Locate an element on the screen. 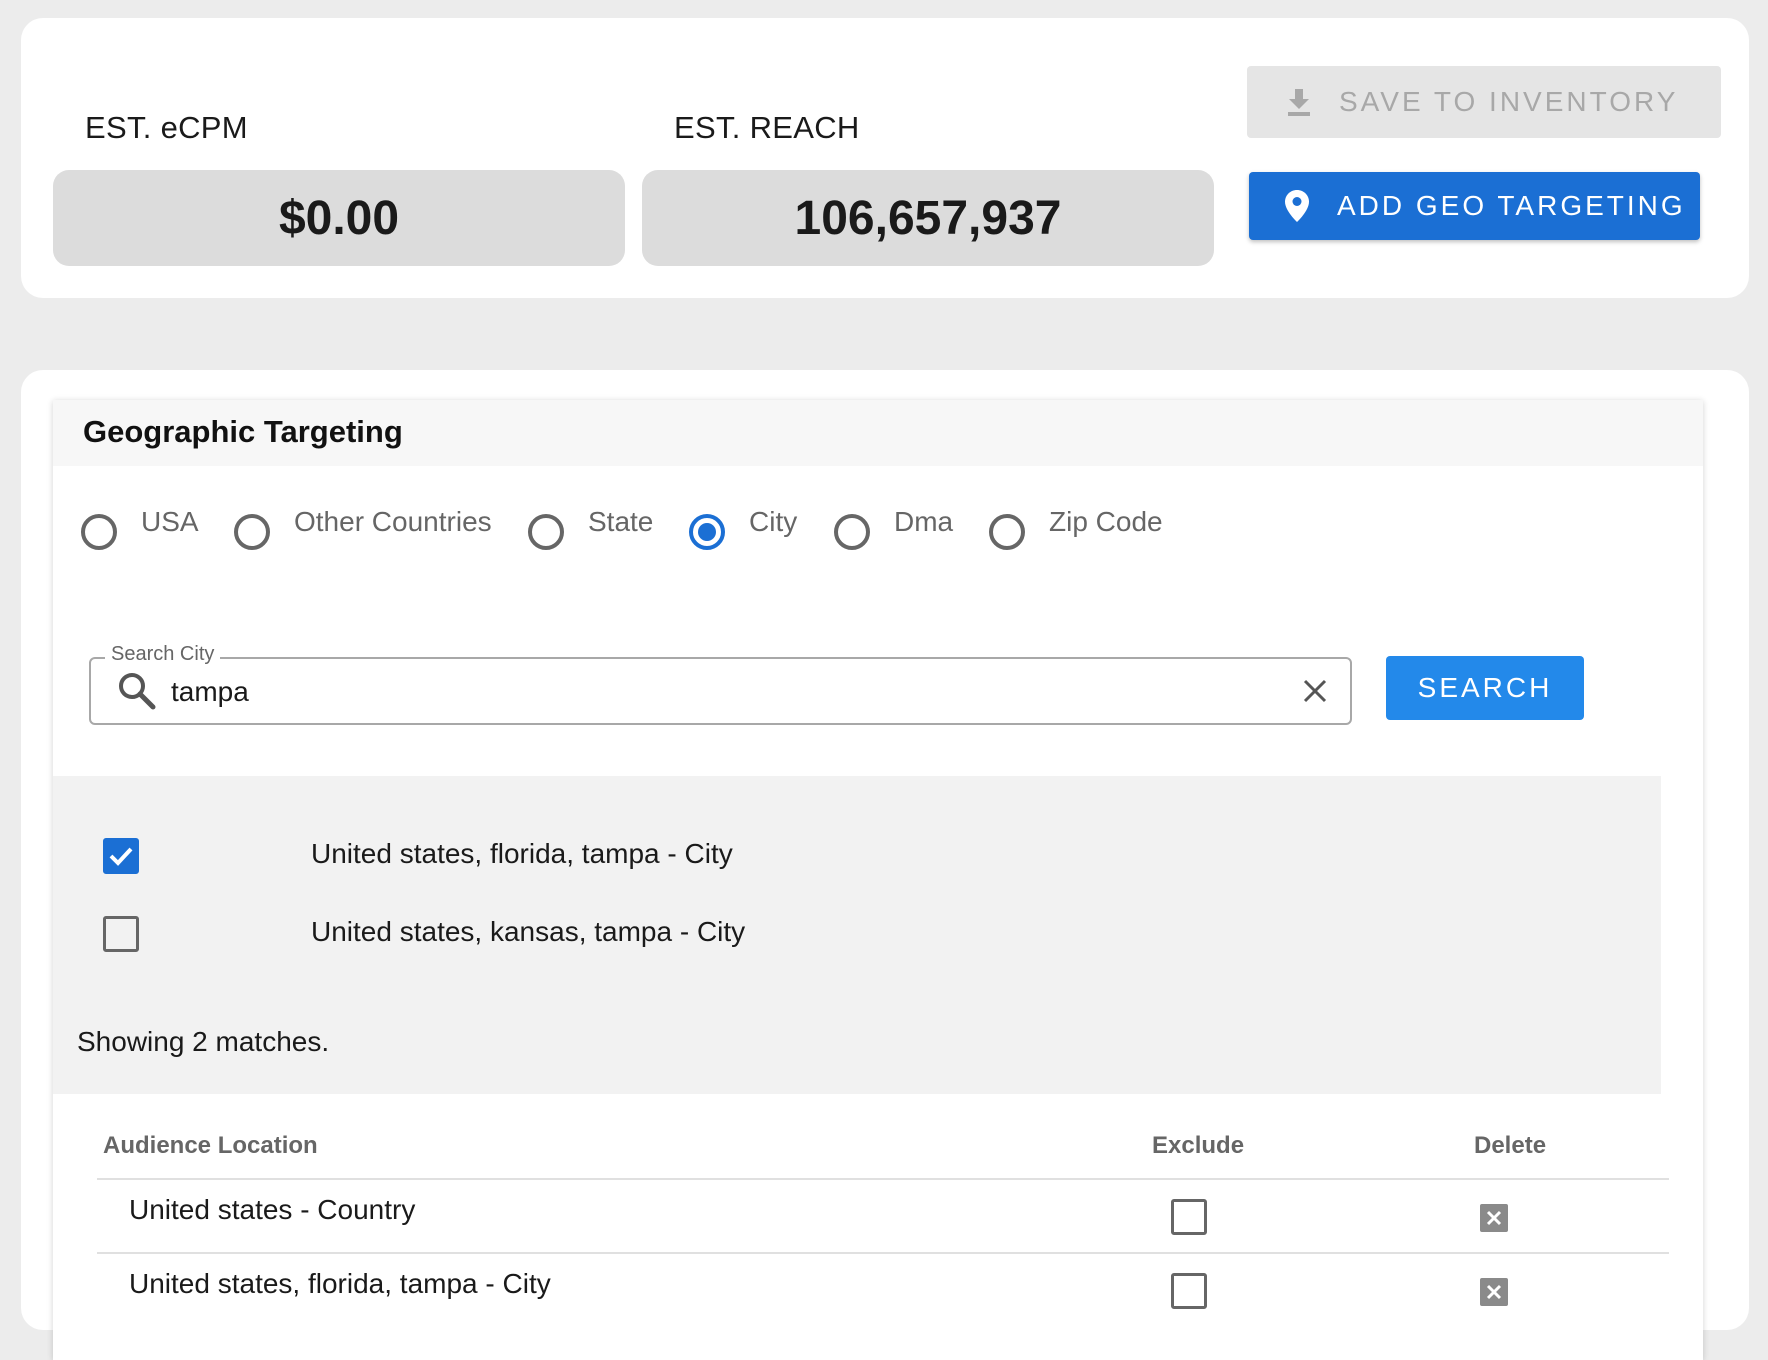 The width and height of the screenshot is (1768, 1360). search-city-field: Search City is located at coordinates (720, 684).